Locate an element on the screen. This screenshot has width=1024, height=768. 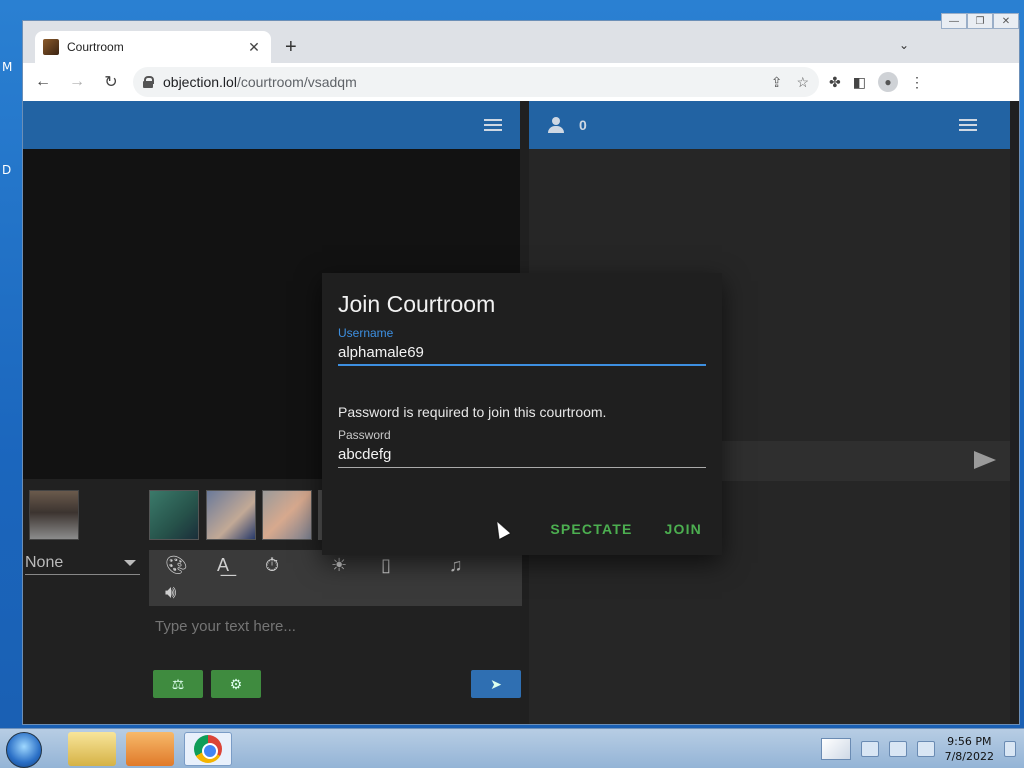
password-input is located at coordinates (522, 455).